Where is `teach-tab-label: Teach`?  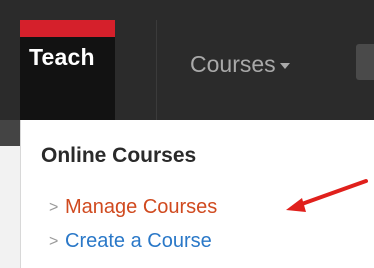
teach-tab-label: Teach is located at coordinates (62, 57).